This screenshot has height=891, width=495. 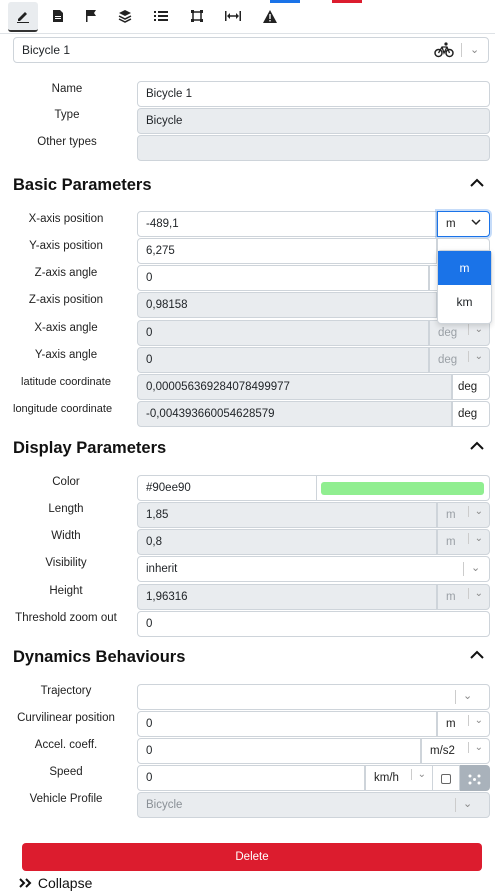 What do you see at coordinates (66, 219) in the screenshot?
I see `x-position-label: X-axis position` at bounding box center [66, 219].